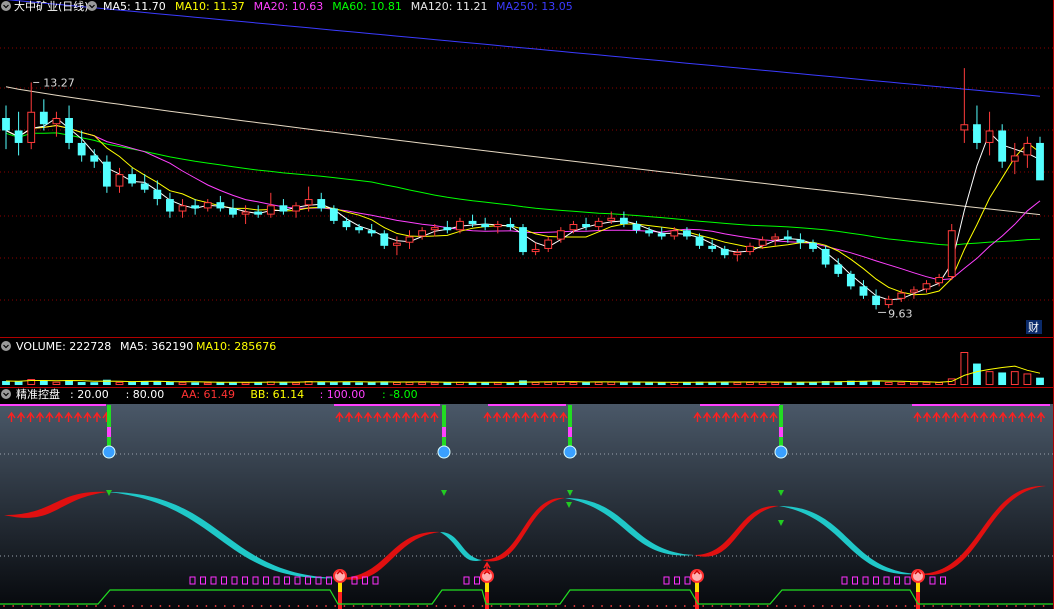 The image size is (1054, 609). Describe the element at coordinates (6, 6) in the screenshot. I see `collapse-icon` at that location.